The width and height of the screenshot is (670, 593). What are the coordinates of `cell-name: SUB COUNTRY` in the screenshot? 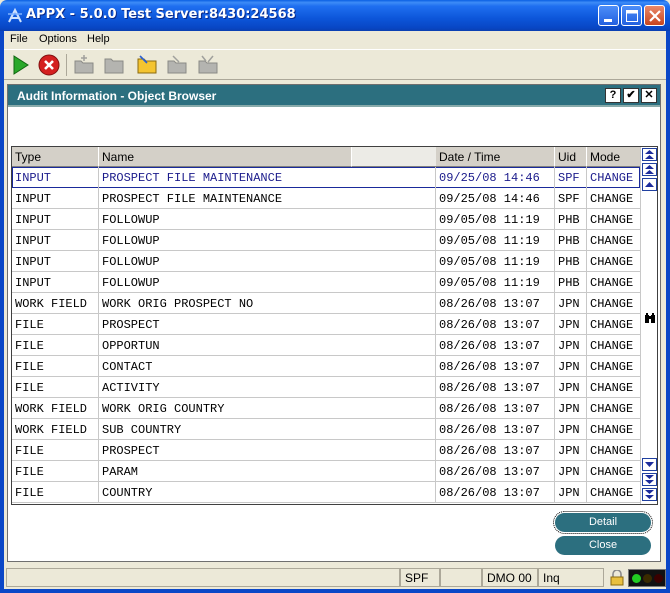 It's located at (267, 429).